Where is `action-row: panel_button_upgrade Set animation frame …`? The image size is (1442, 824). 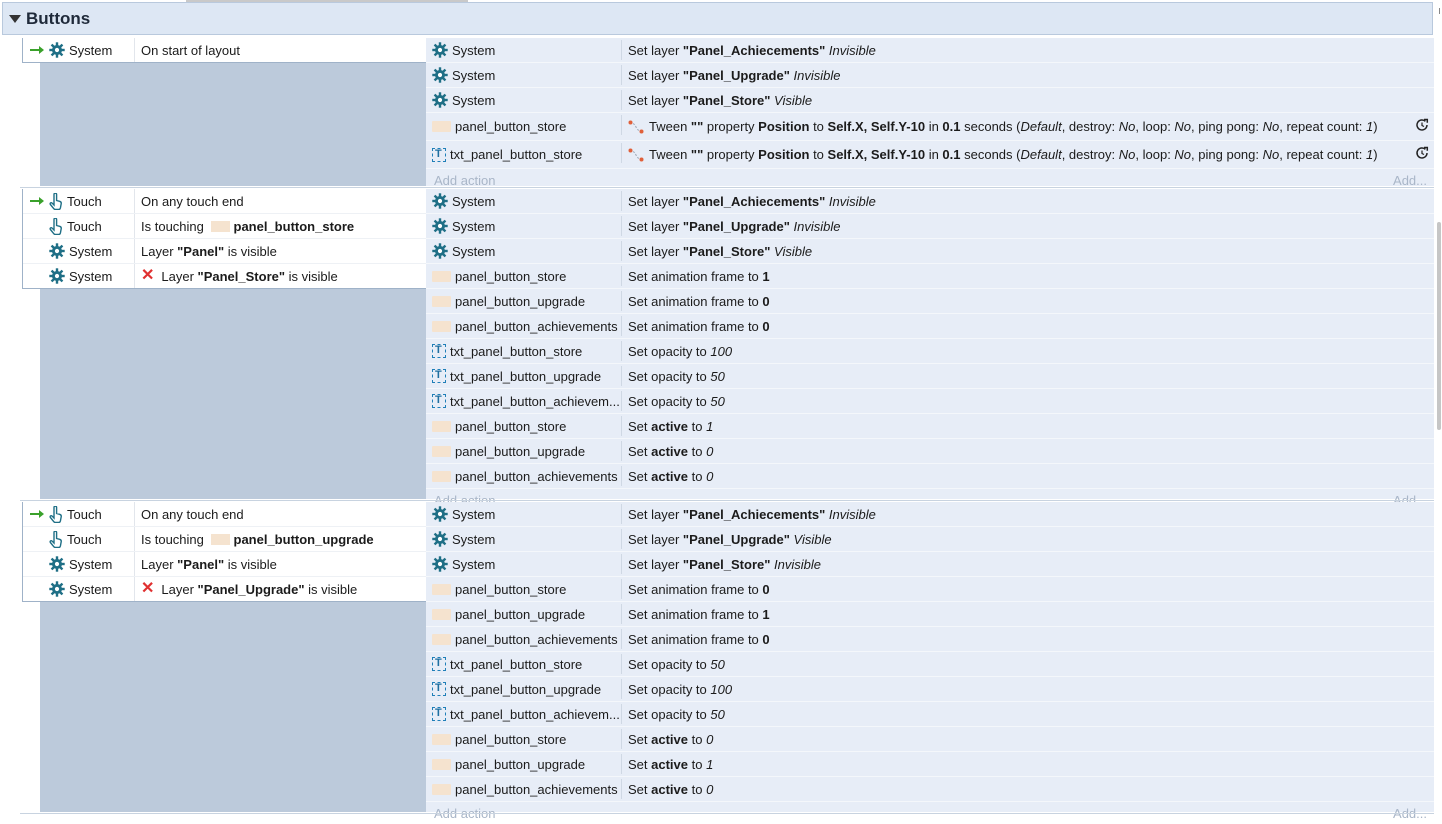
action-row: panel_button_upgrade Set animation frame … is located at coordinates (930, 301).